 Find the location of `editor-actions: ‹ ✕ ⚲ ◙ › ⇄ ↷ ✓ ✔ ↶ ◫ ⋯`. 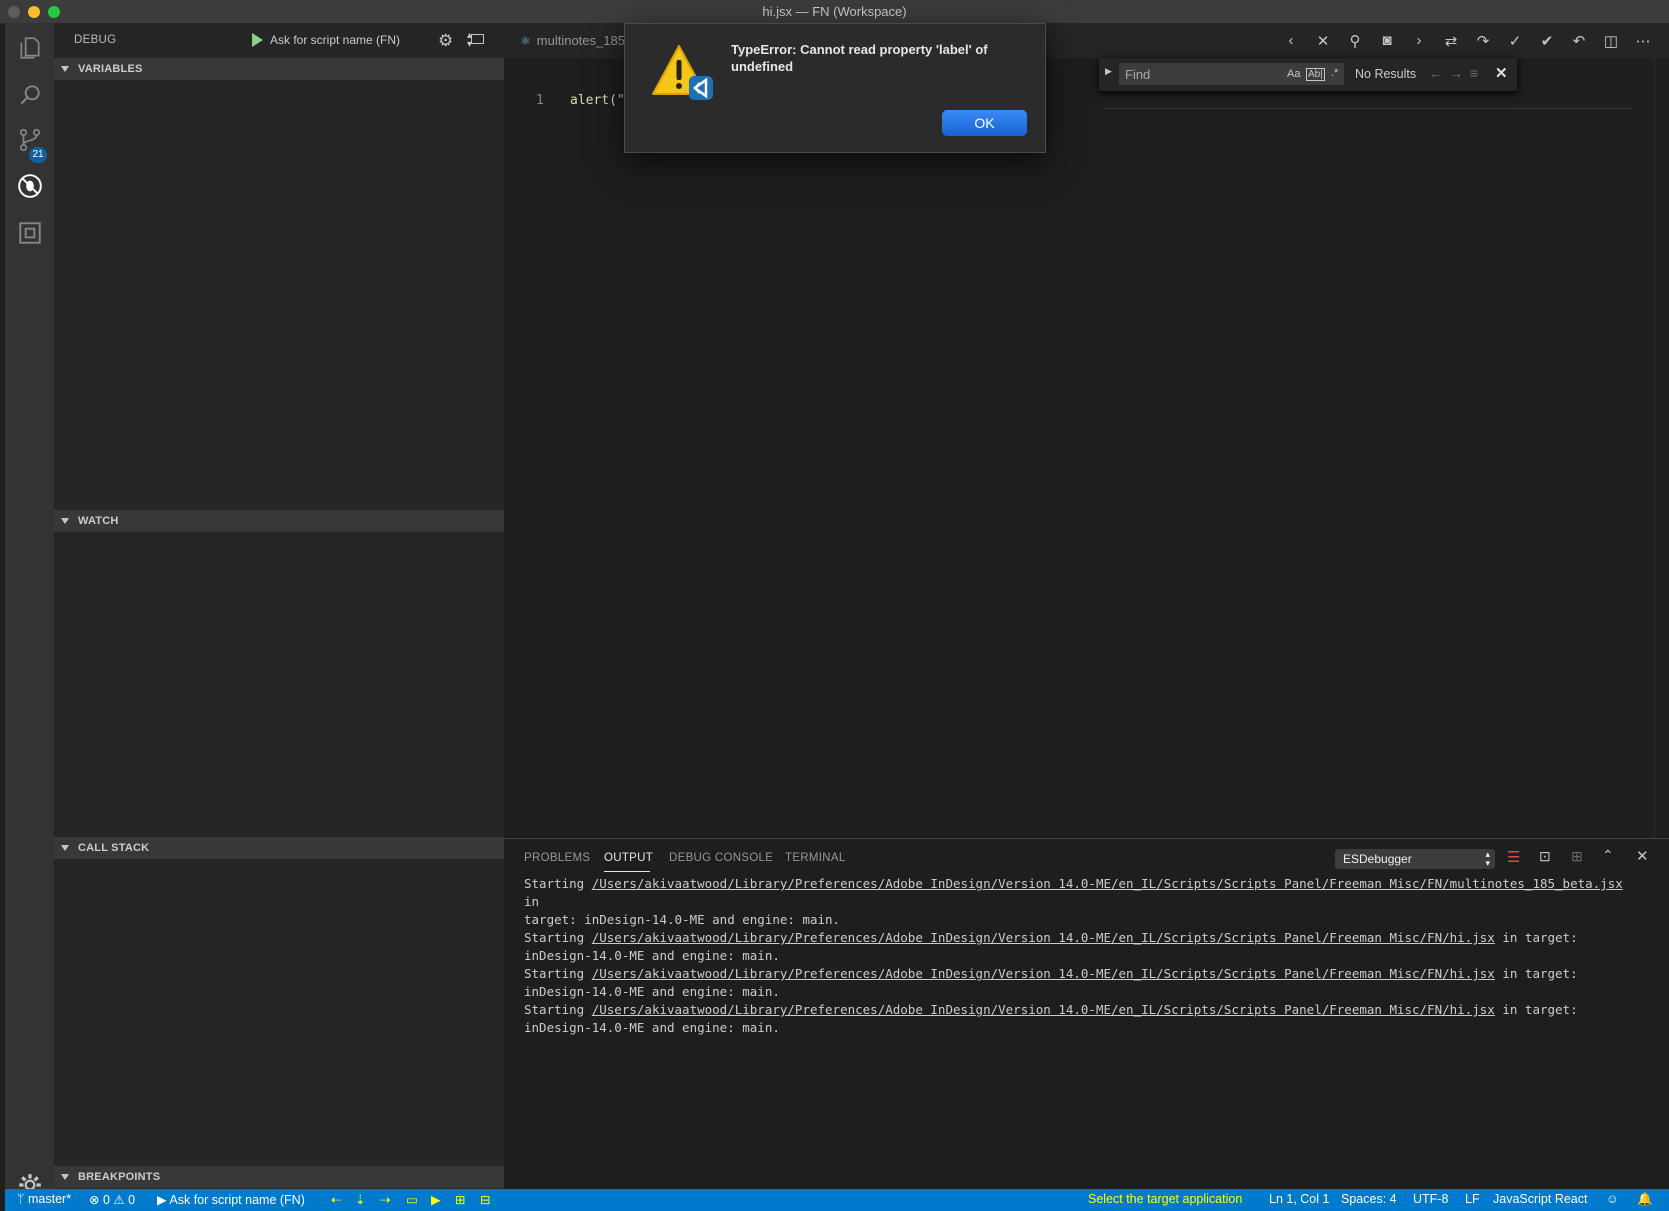

editor-actions: ‹ ✕ ⚲ ◙ › ⇄ ↷ ✓ ✔ ↶ ◫ ⋯ is located at coordinates (1467, 40).